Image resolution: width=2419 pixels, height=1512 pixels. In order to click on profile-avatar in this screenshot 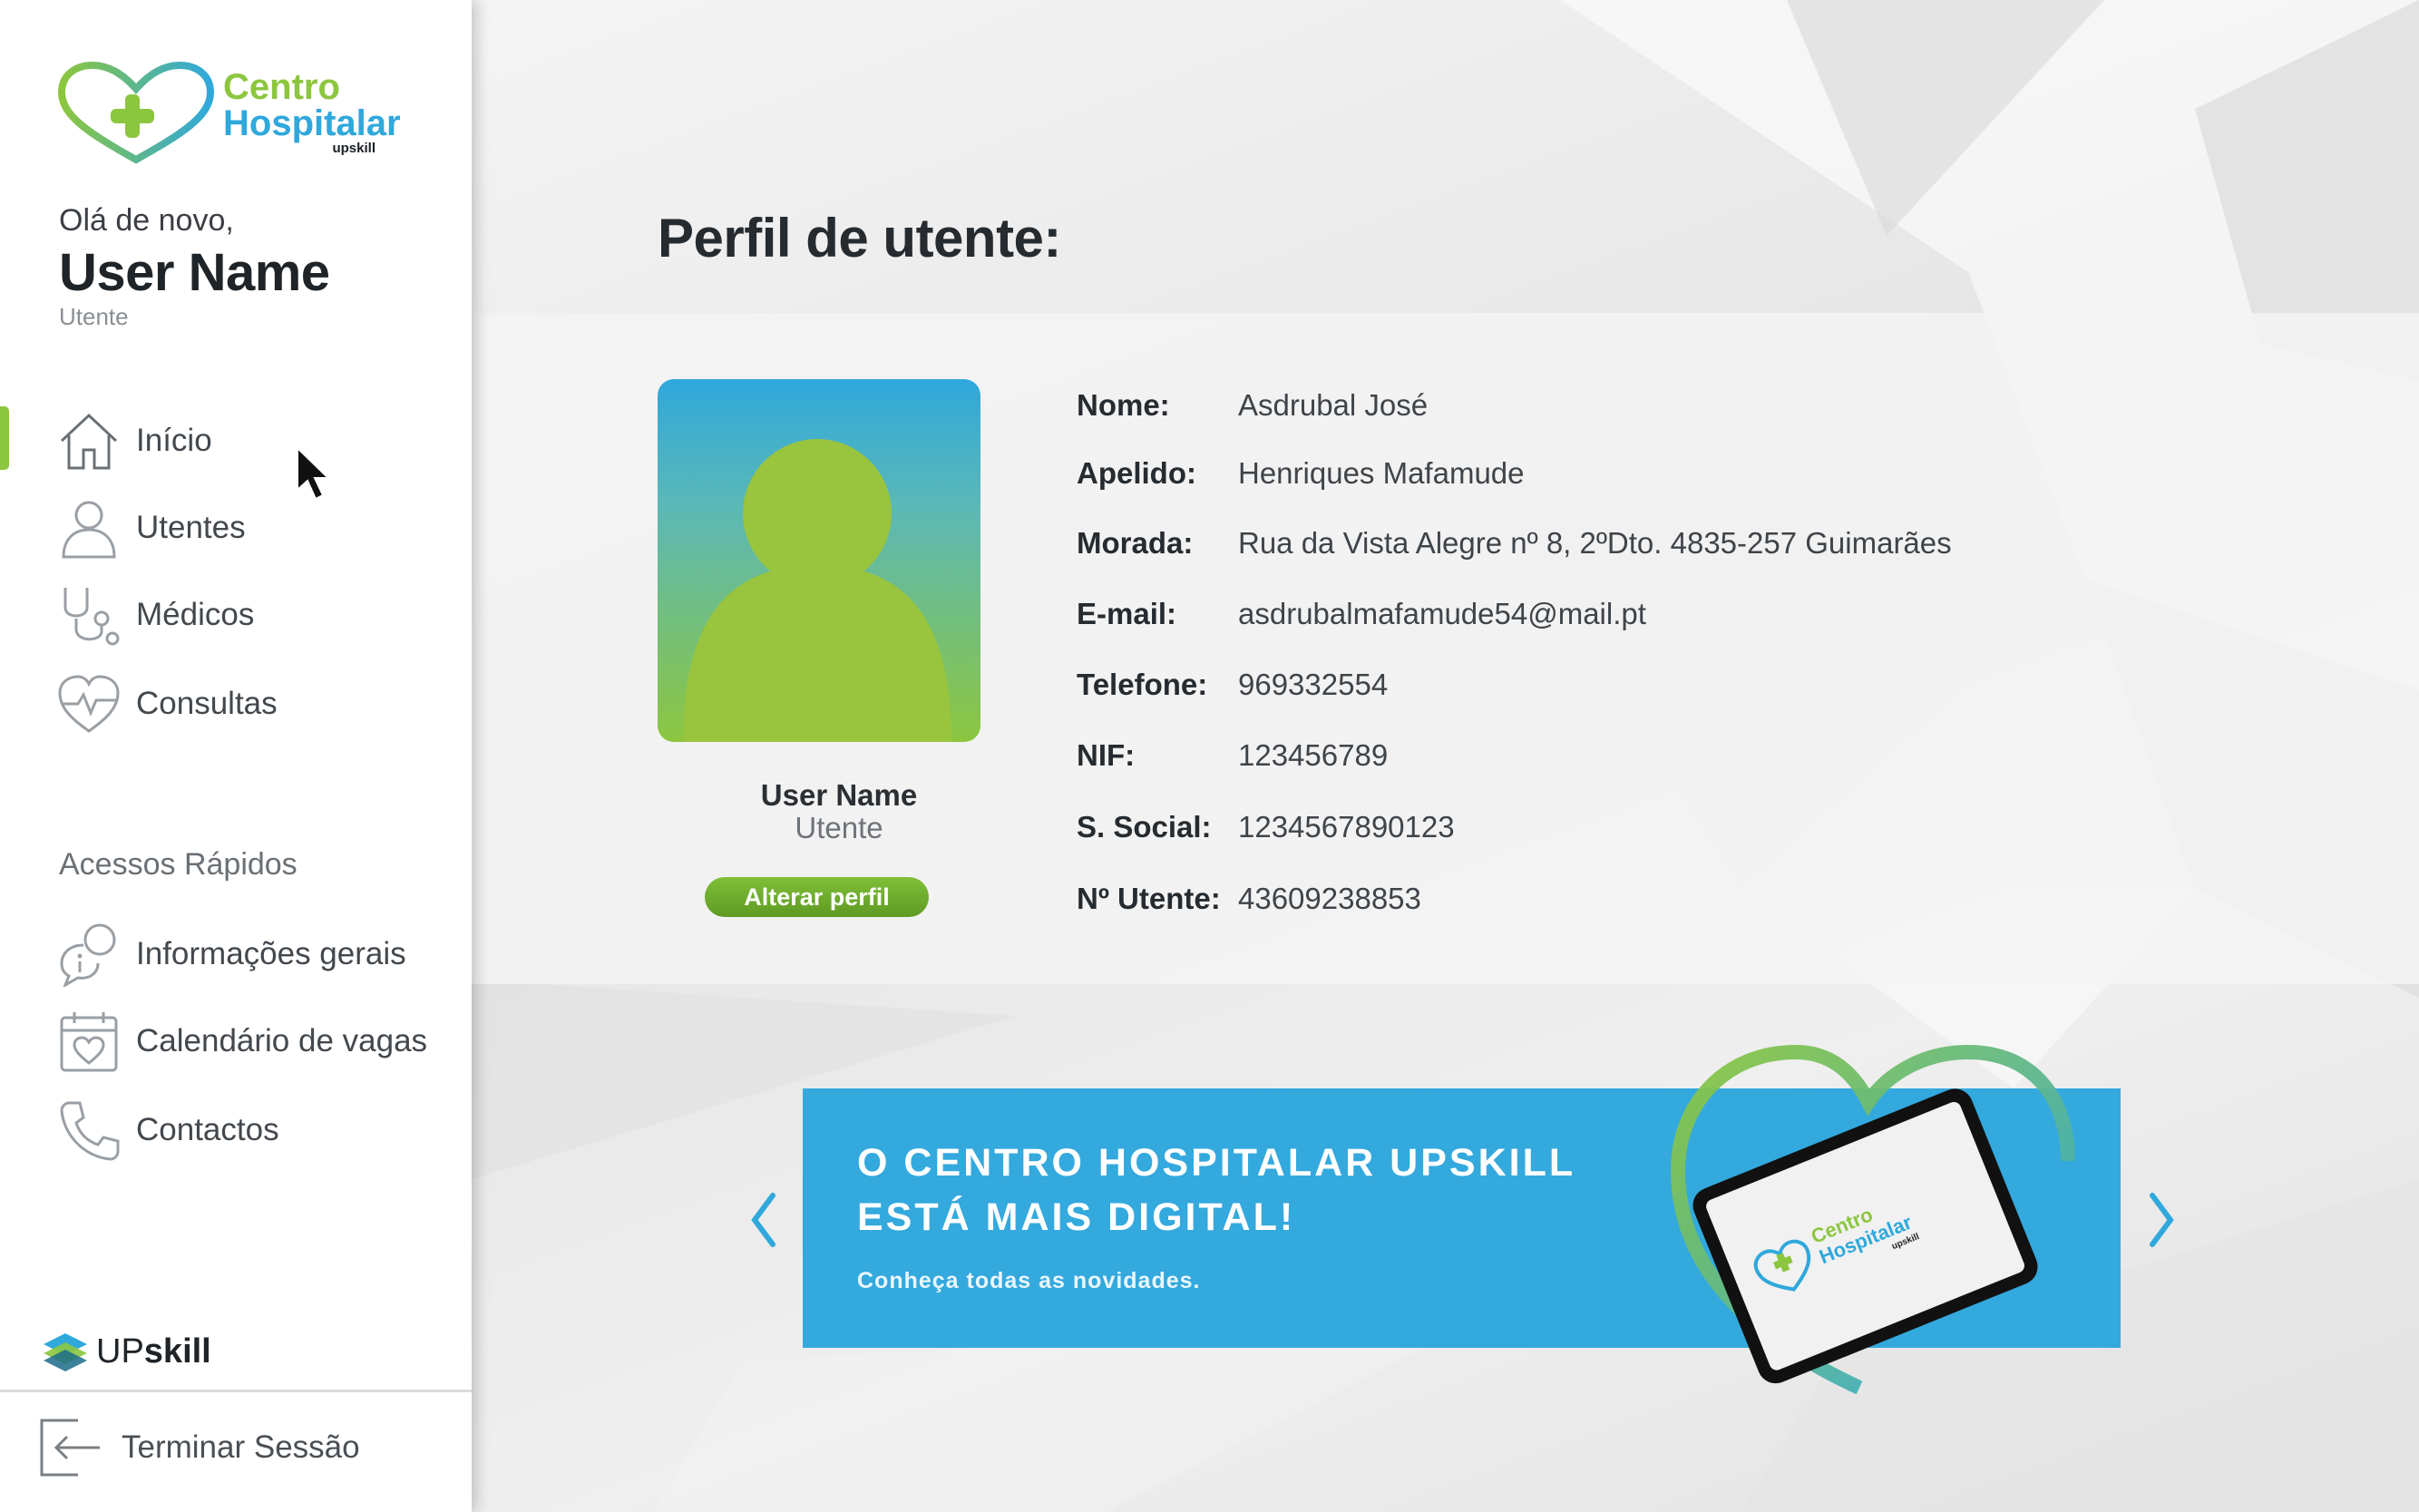, I will do `click(819, 560)`.